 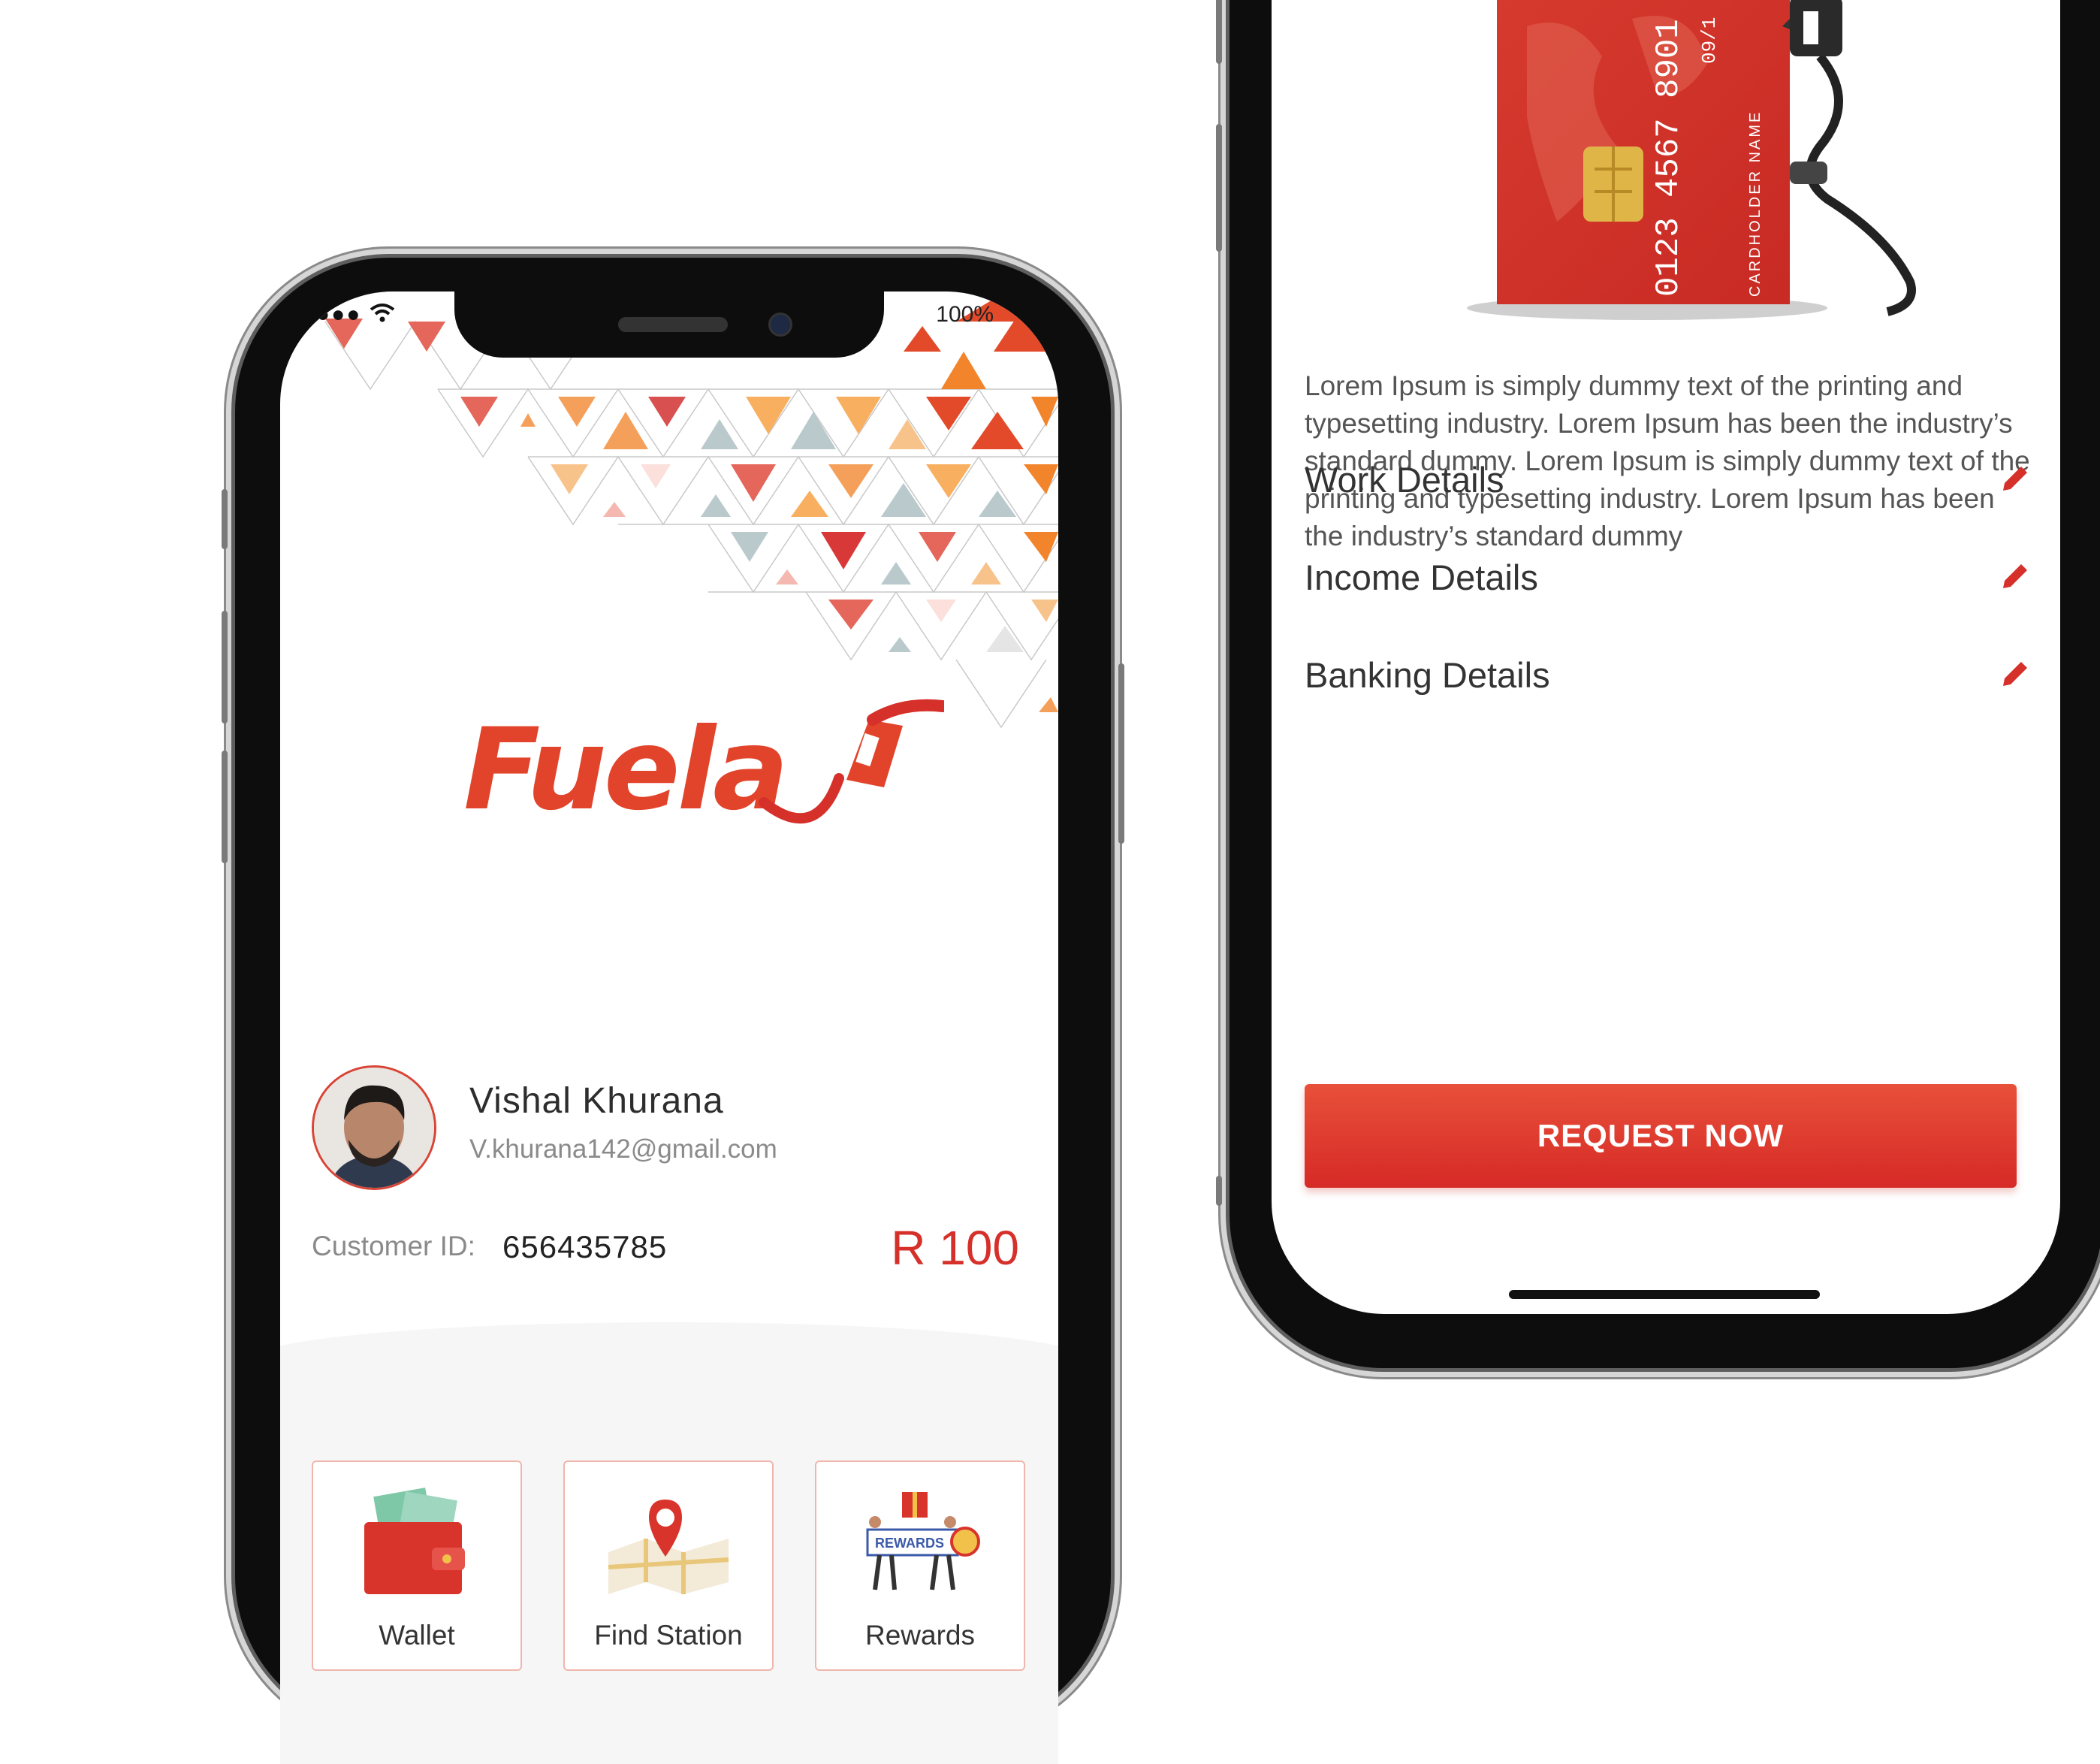 What do you see at coordinates (1668, 482) in the screenshot?
I see `work-details-row: Work Details` at bounding box center [1668, 482].